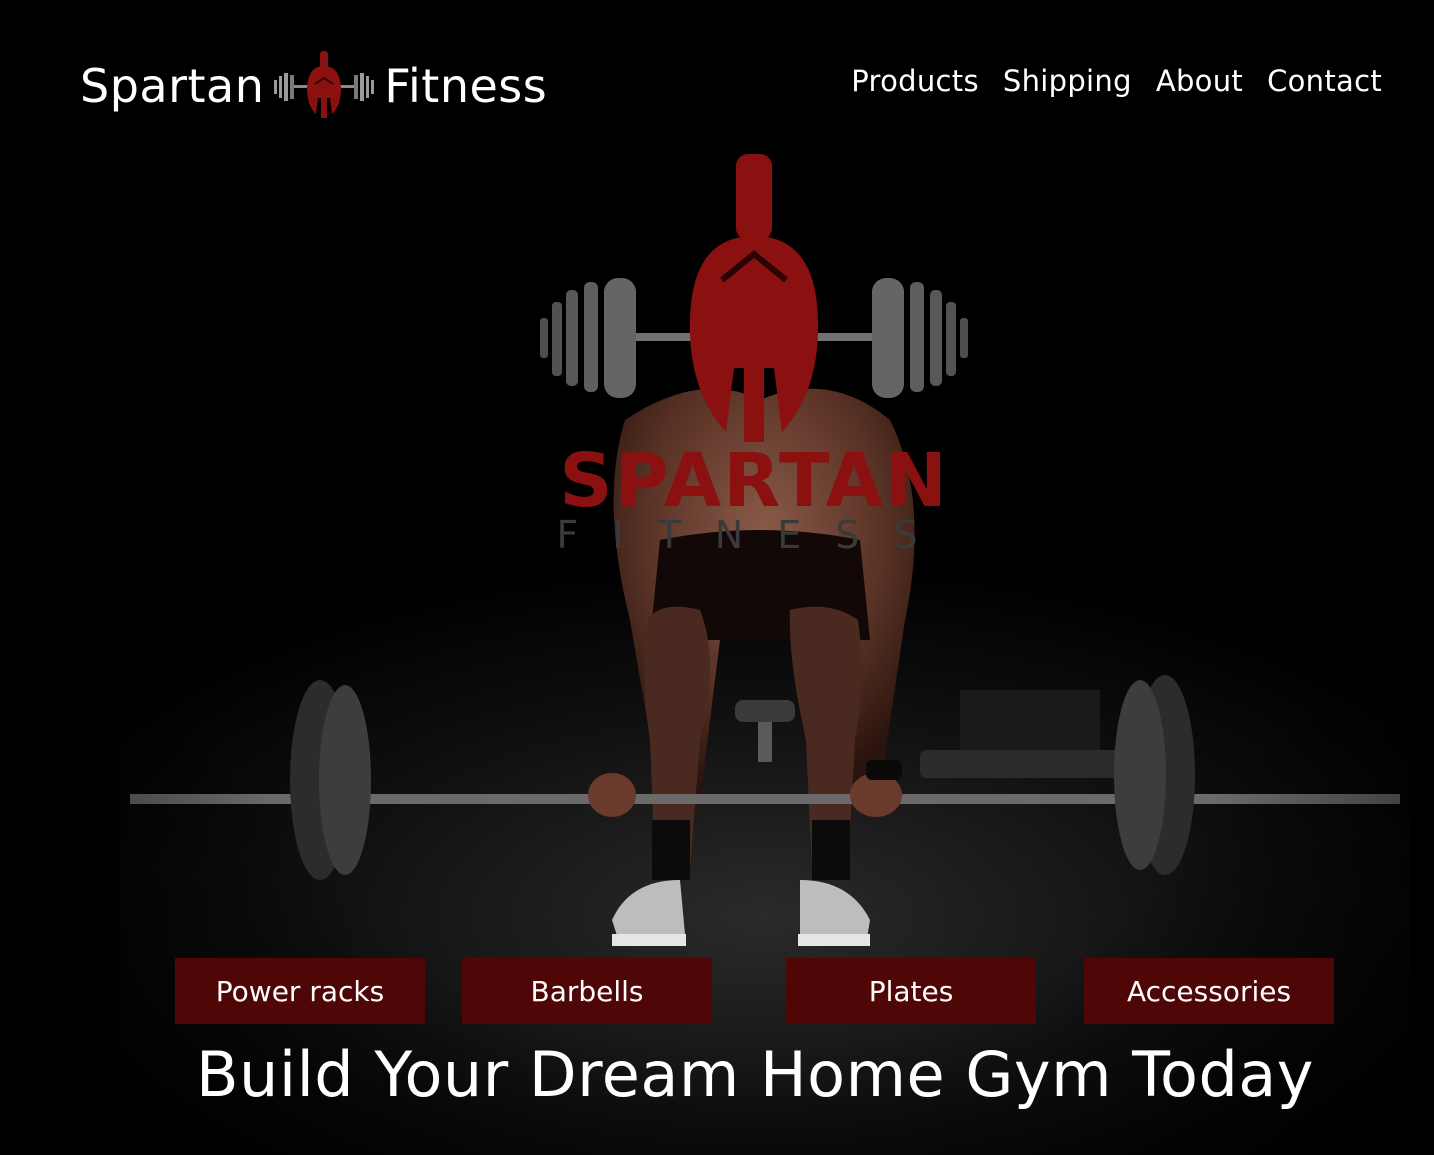 Image resolution: width=1434 pixels, height=1155 pixels. What do you see at coordinates (754, 481) in the screenshot?
I see `logo-title-text: SPARTAN` at bounding box center [754, 481].